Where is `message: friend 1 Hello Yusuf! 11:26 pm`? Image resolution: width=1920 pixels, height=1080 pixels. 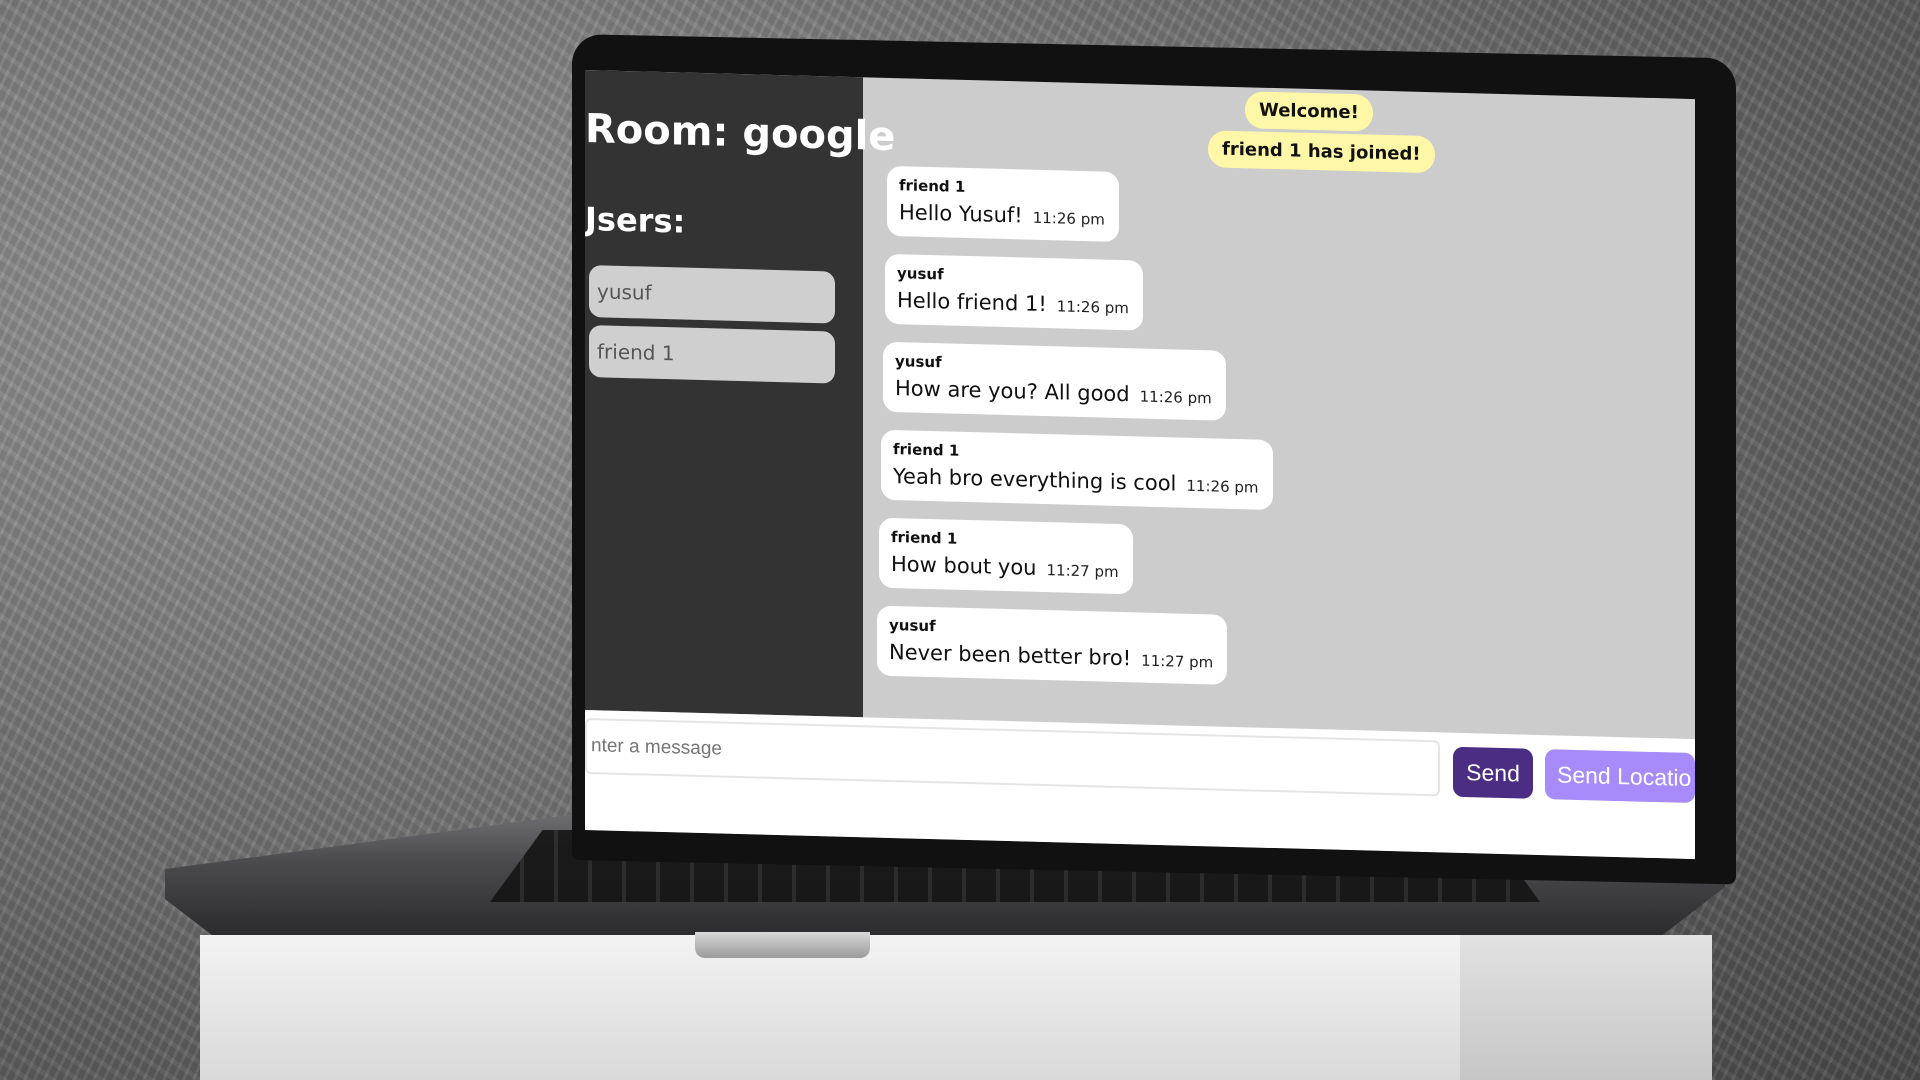 message: friend 1 Hello Yusuf! 11:26 pm is located at coordinates (1003, 203).